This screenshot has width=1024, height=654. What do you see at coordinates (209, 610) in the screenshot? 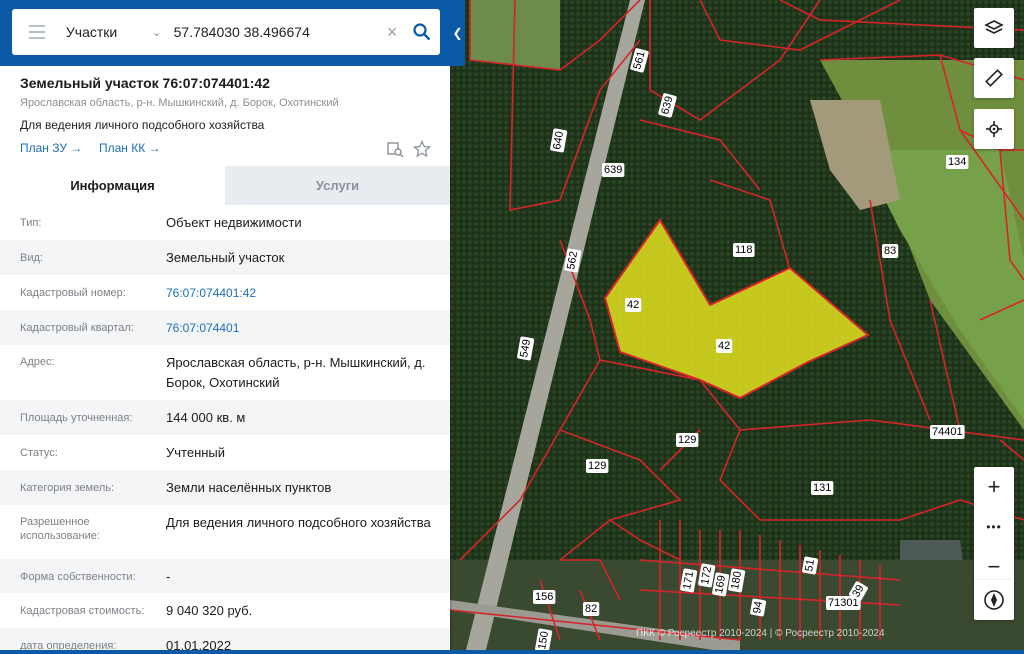
I see `info-value: 9 040 320 руб.` at bounding box center [209, 610].